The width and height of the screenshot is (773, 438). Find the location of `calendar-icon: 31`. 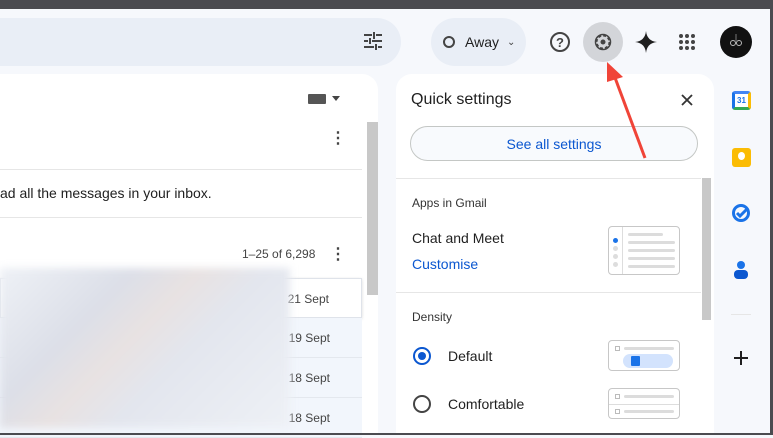

calendar-icon: 31 is located at coordinates (741, 100).